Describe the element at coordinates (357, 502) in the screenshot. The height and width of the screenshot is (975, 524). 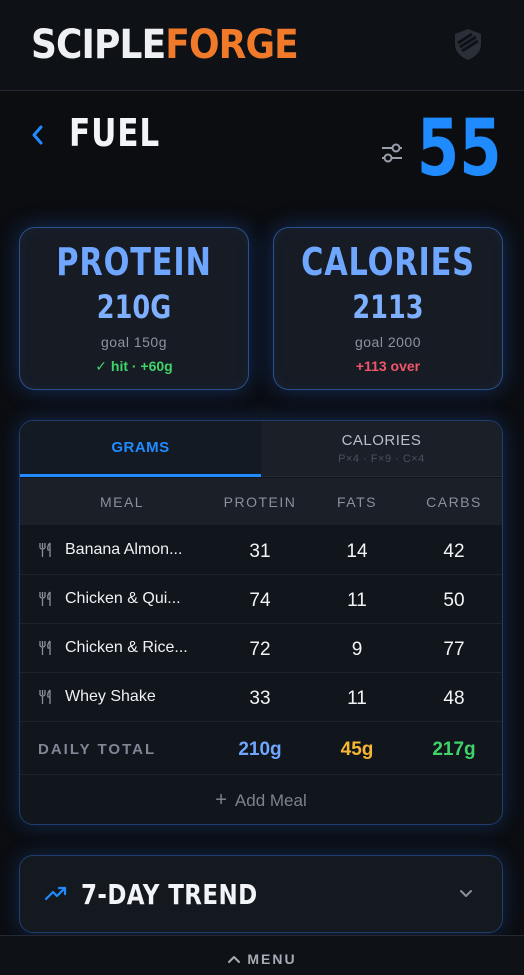
I see `header-fats: FATS` at that location.